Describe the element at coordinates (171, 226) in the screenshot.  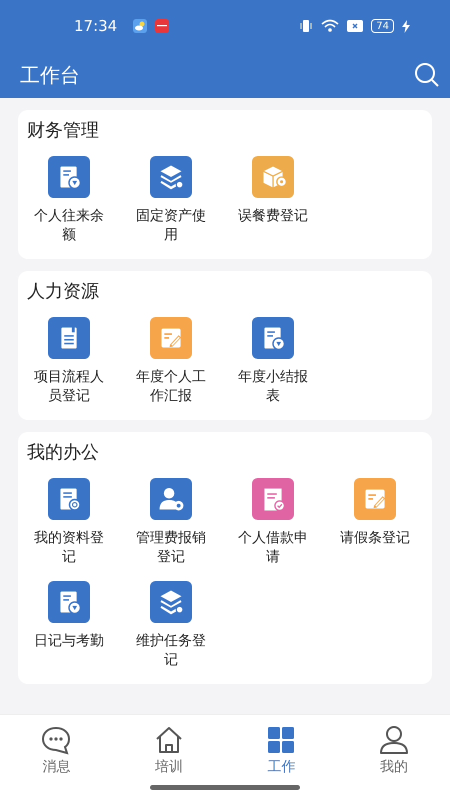
I see `item-label: 固定资产使用` at that location.